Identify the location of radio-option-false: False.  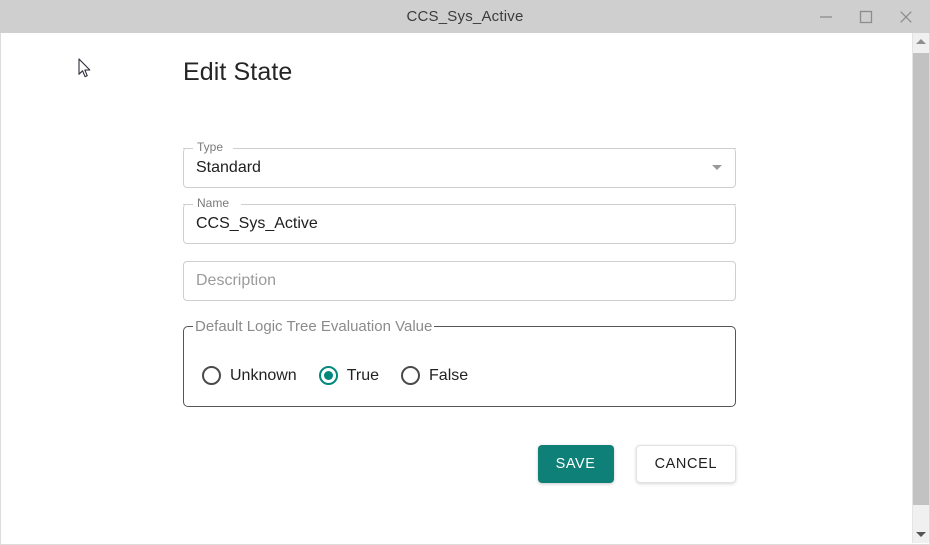
(434, 375).